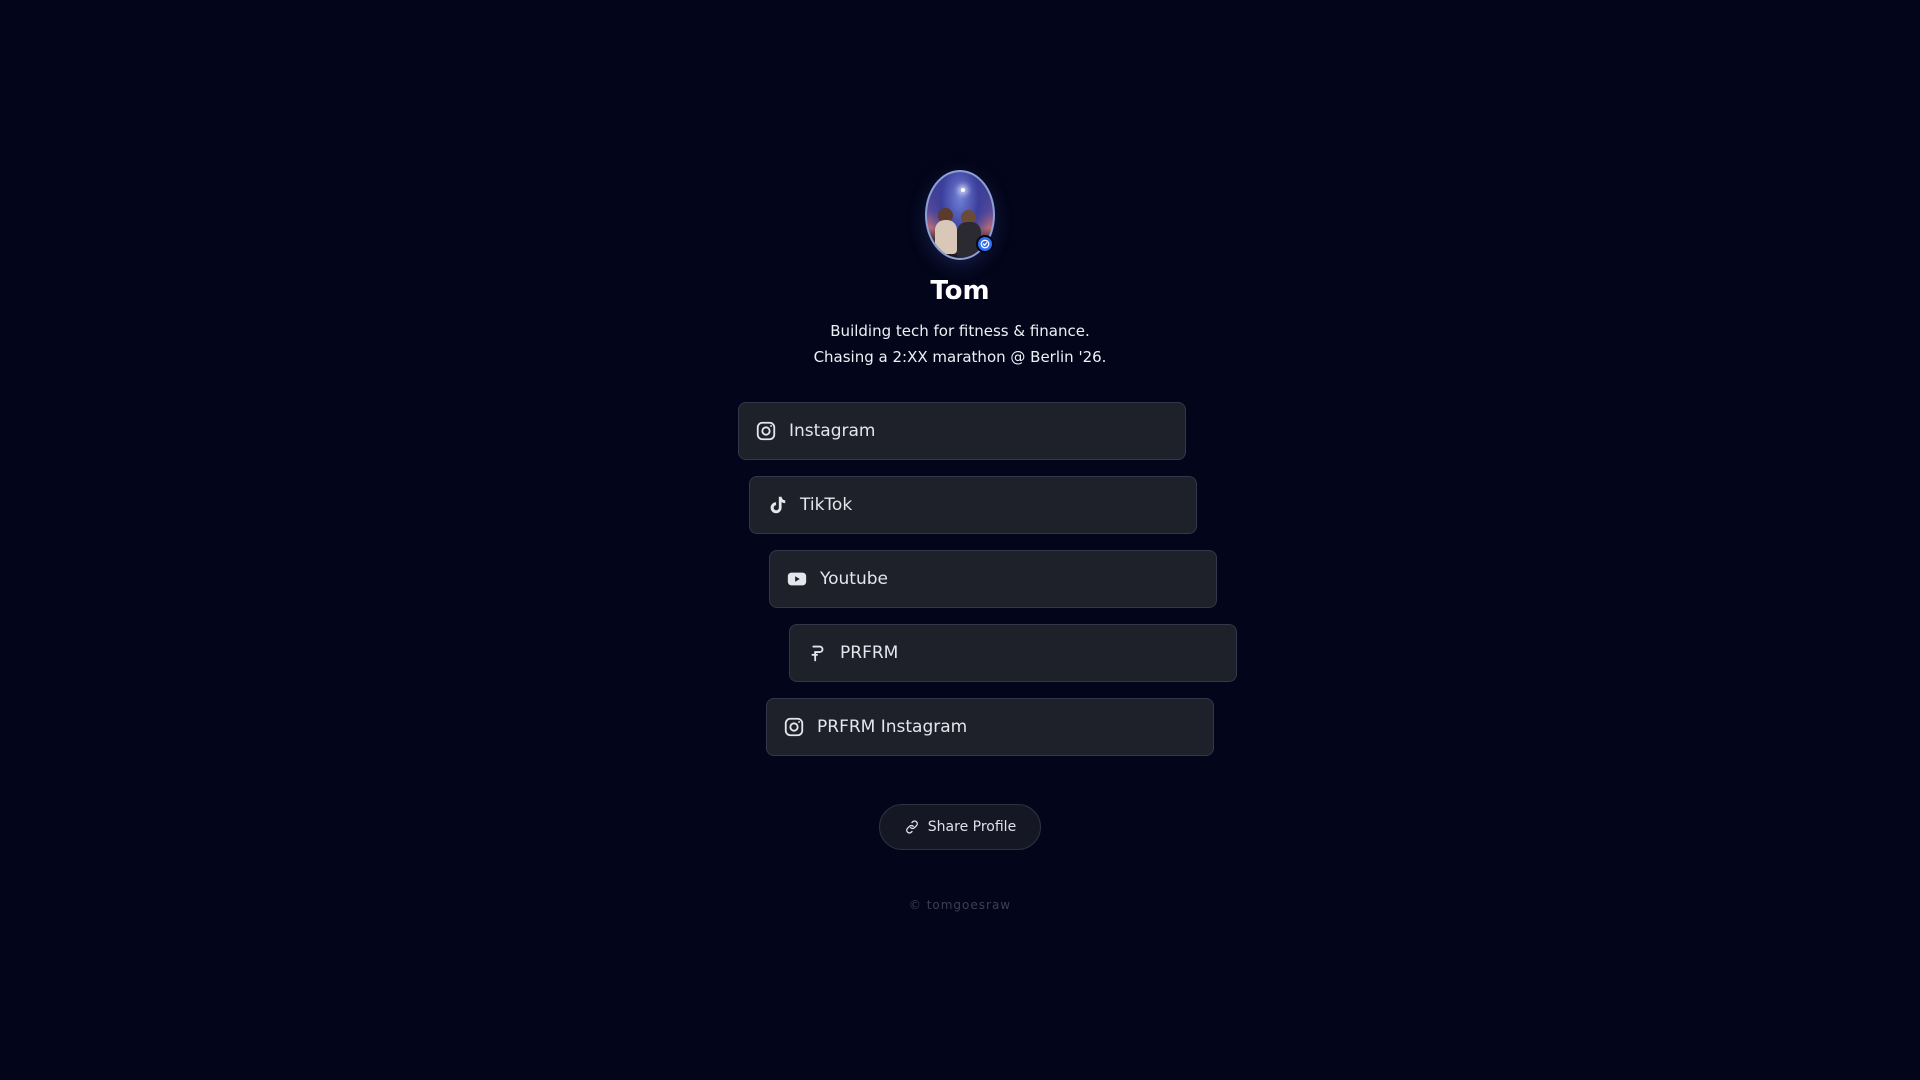  What do you see at coordinates (892, 727) in the screenshot?
I see `link-label: PRFRM Instagram` at bounding box center [892, 727].